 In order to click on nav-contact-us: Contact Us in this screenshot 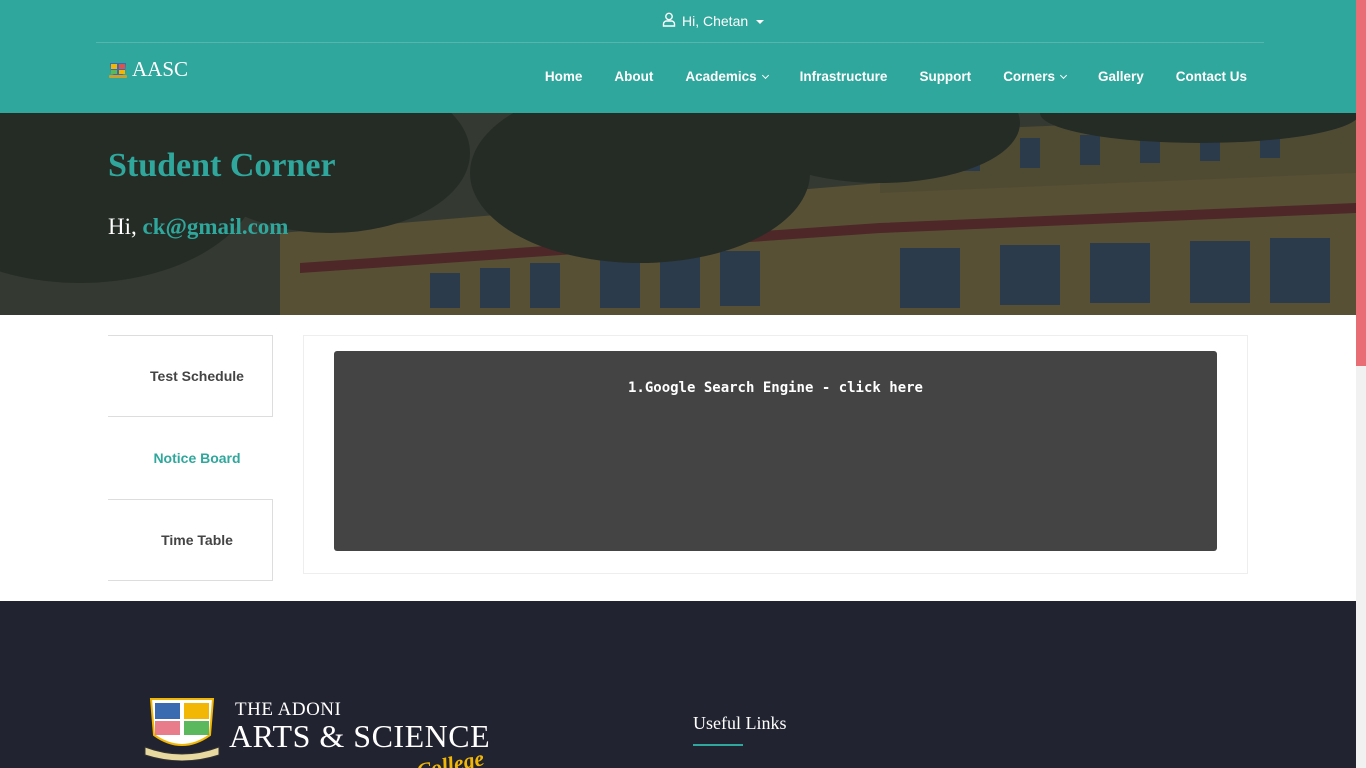, I will do `click(1211, 76)`.